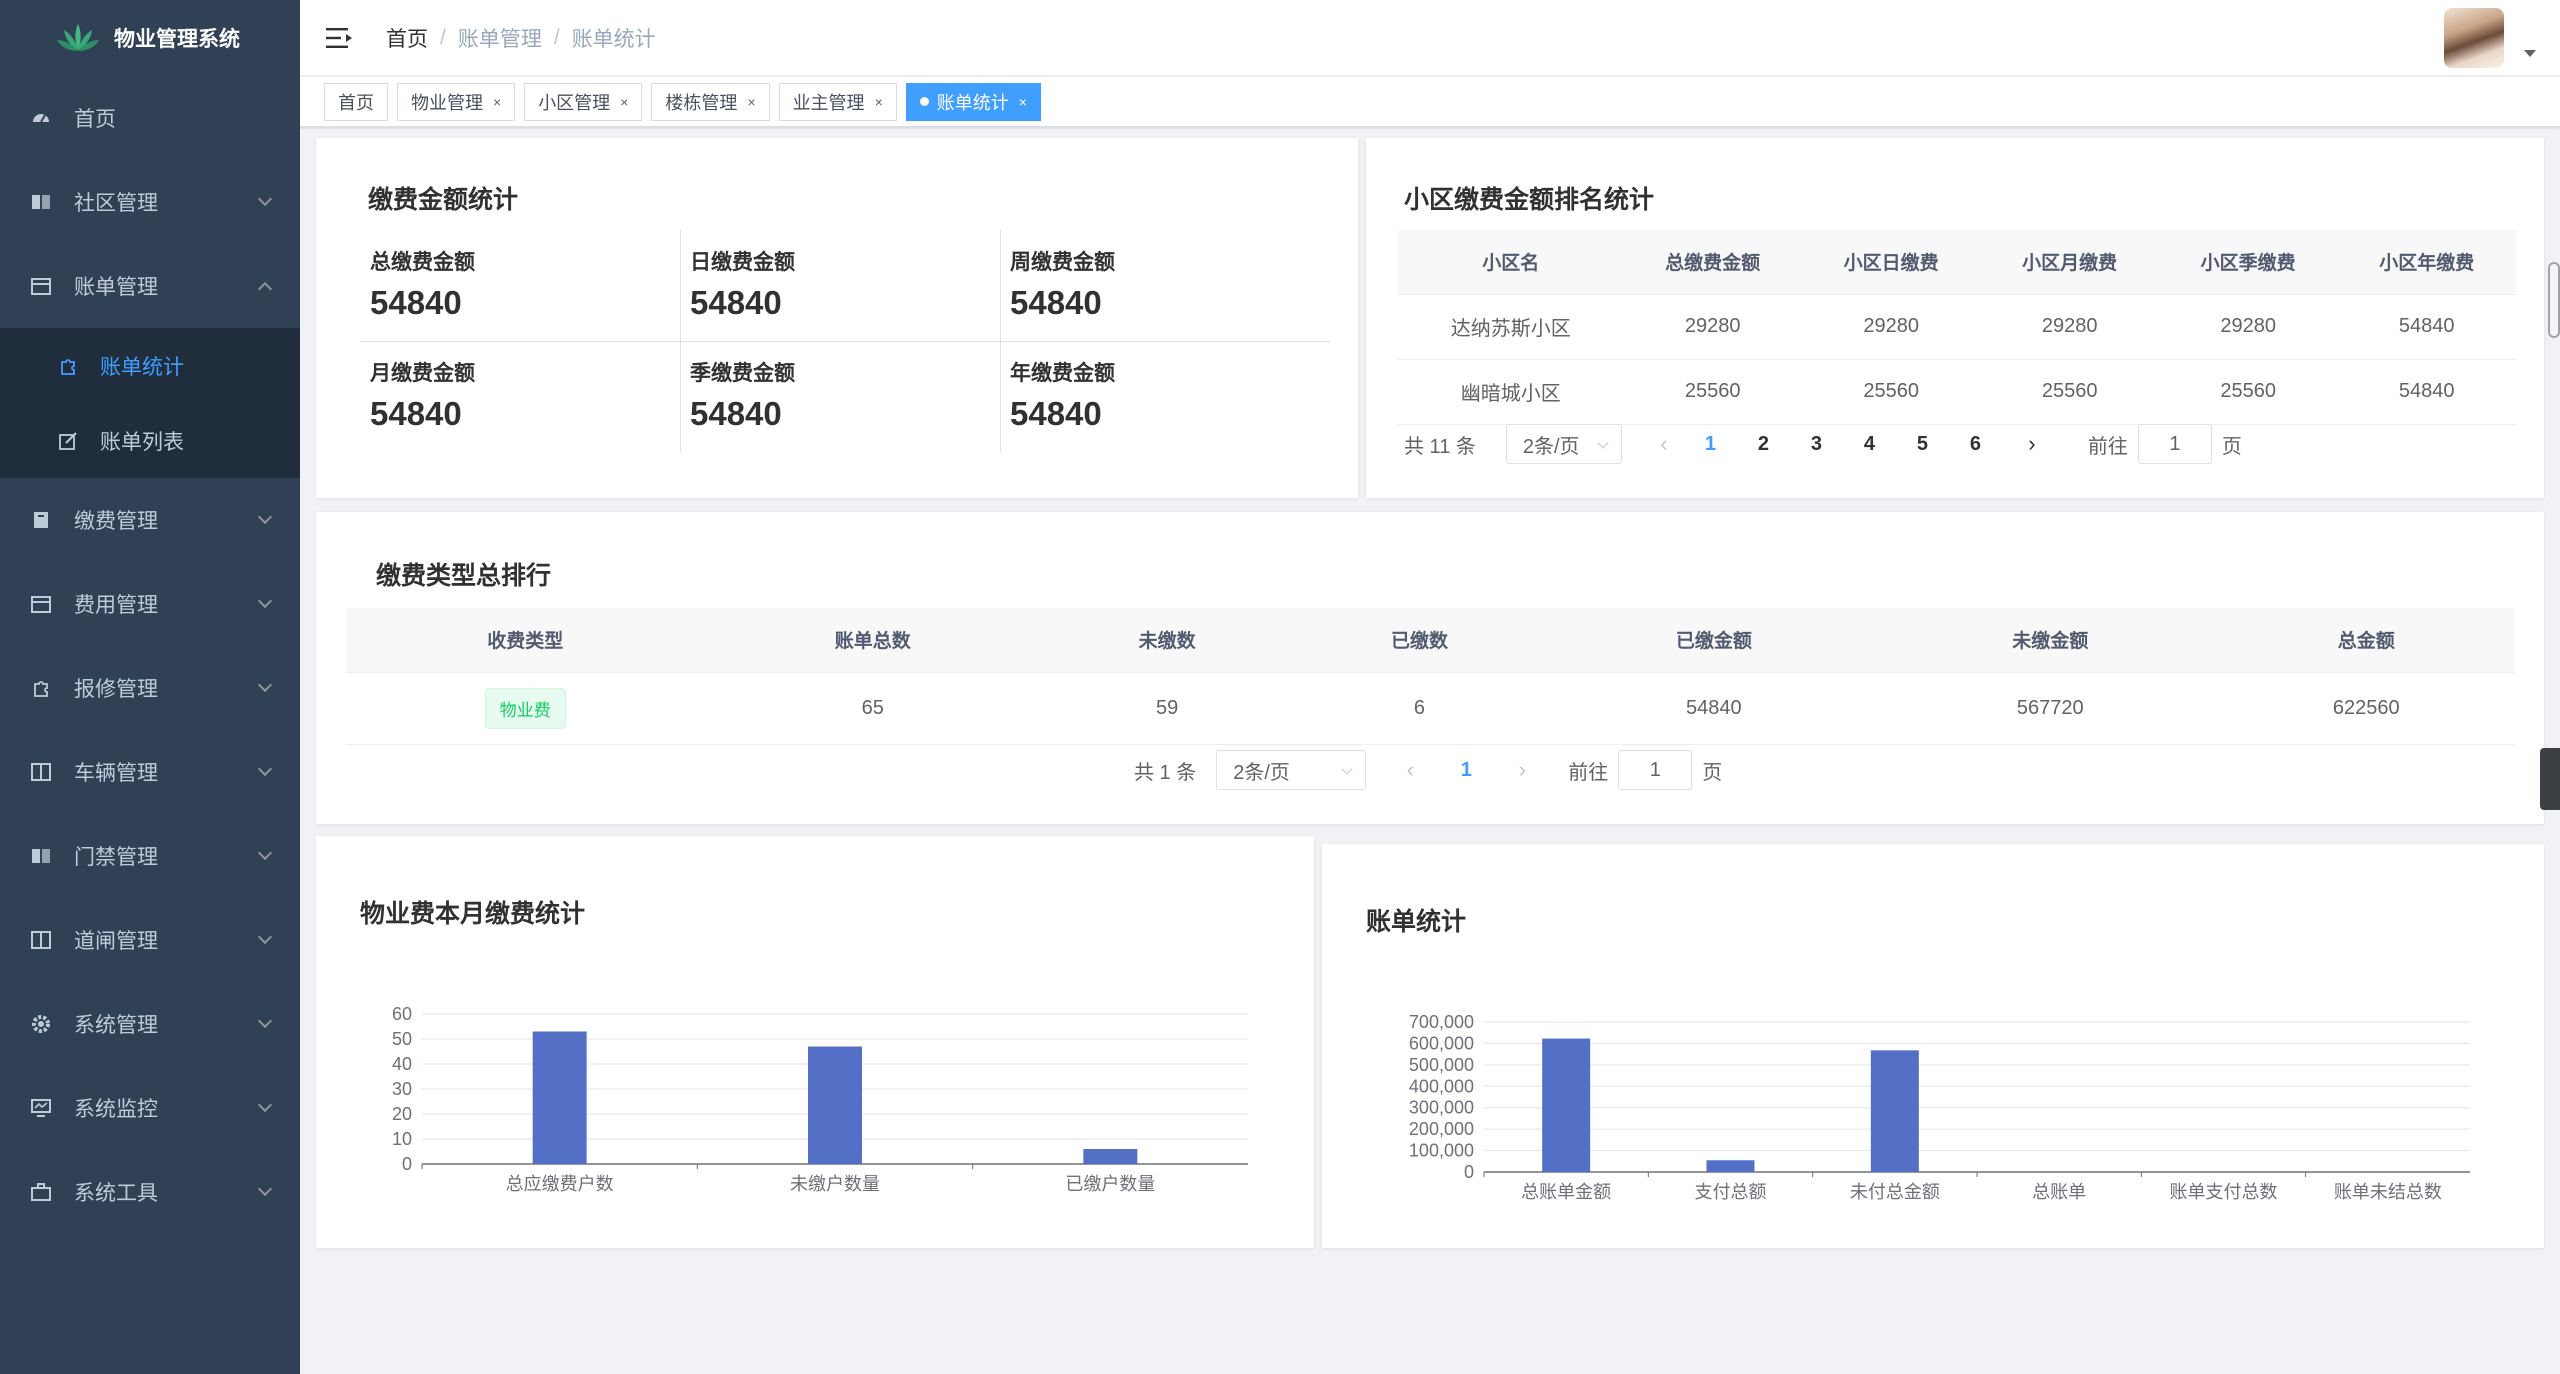  Describe the element at coordinates (583, 101) in the screenshot. I see `tag-community: 小区管理 ×` at that location.